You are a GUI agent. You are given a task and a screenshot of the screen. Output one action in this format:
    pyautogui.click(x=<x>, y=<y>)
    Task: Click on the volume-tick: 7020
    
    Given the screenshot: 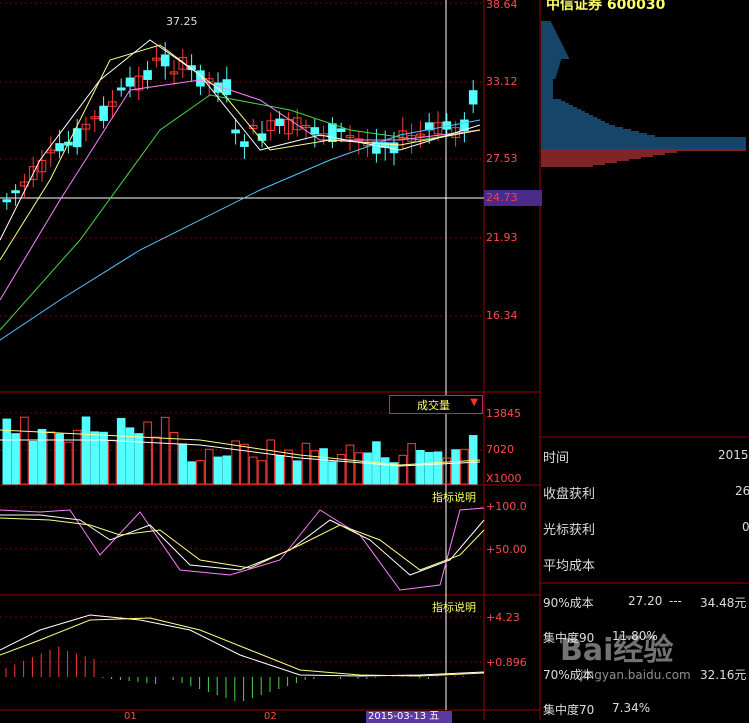 What is the action you would take?
    pyautogui.click(x=500, y=449)
    